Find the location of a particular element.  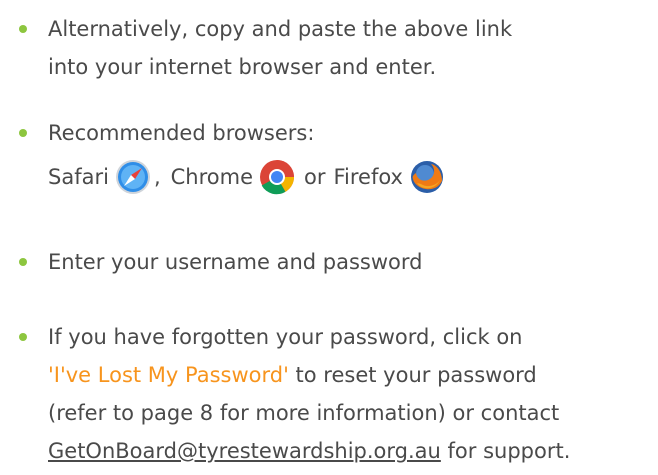

forgot-line-2-rest: to reset your password is located at coordinates (412, 375).